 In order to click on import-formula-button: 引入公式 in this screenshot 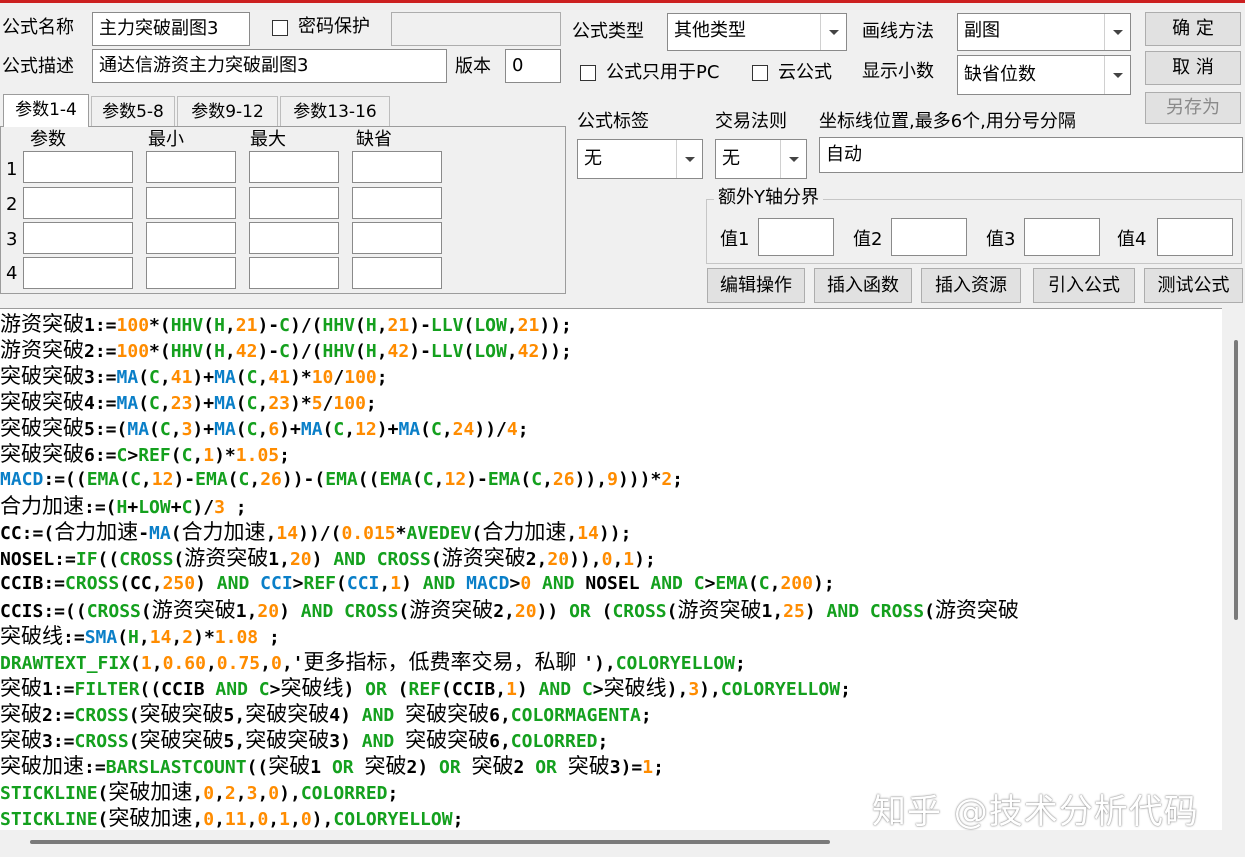, I will do `click(1084, 285)`.